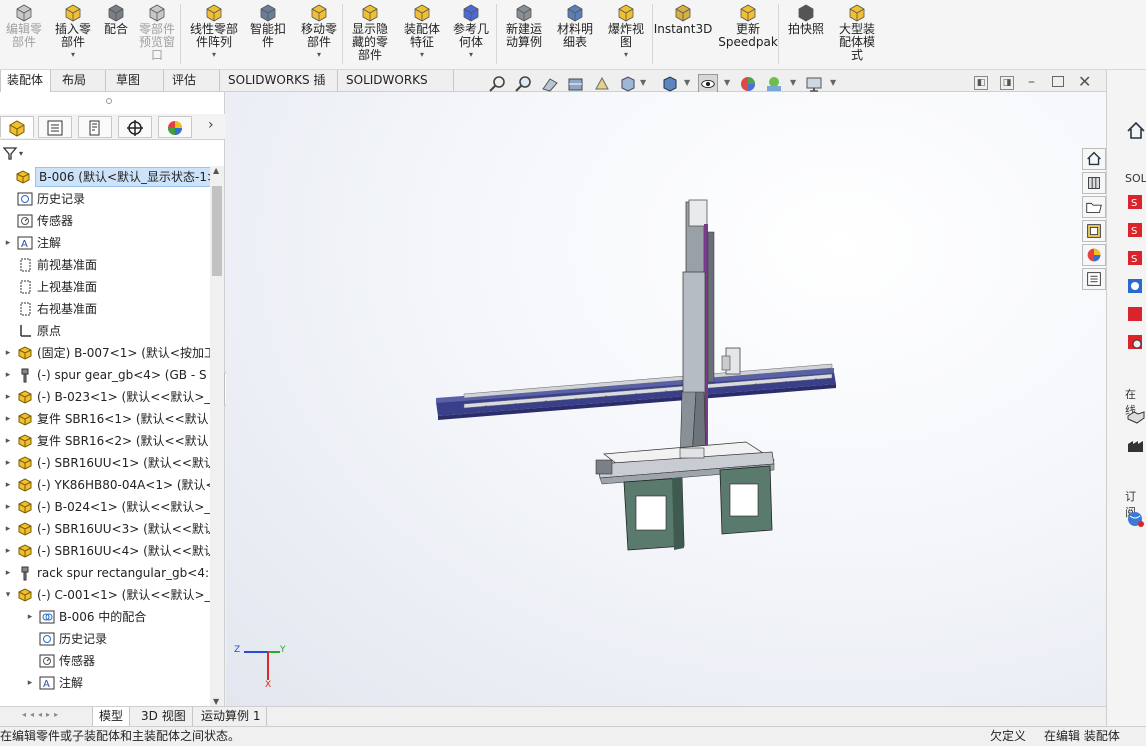 This screenshot has height=746, width=1146. Describe the element at coordinates (95, 127) in the screenshot. I see `tab-configuration-manager` at that location.